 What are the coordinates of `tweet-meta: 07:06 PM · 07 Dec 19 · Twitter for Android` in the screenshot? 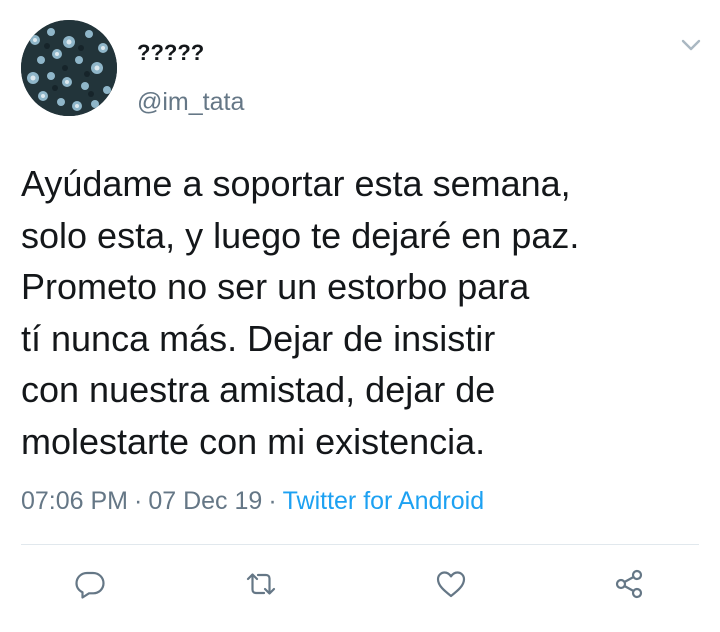 It's located at (252, 501).